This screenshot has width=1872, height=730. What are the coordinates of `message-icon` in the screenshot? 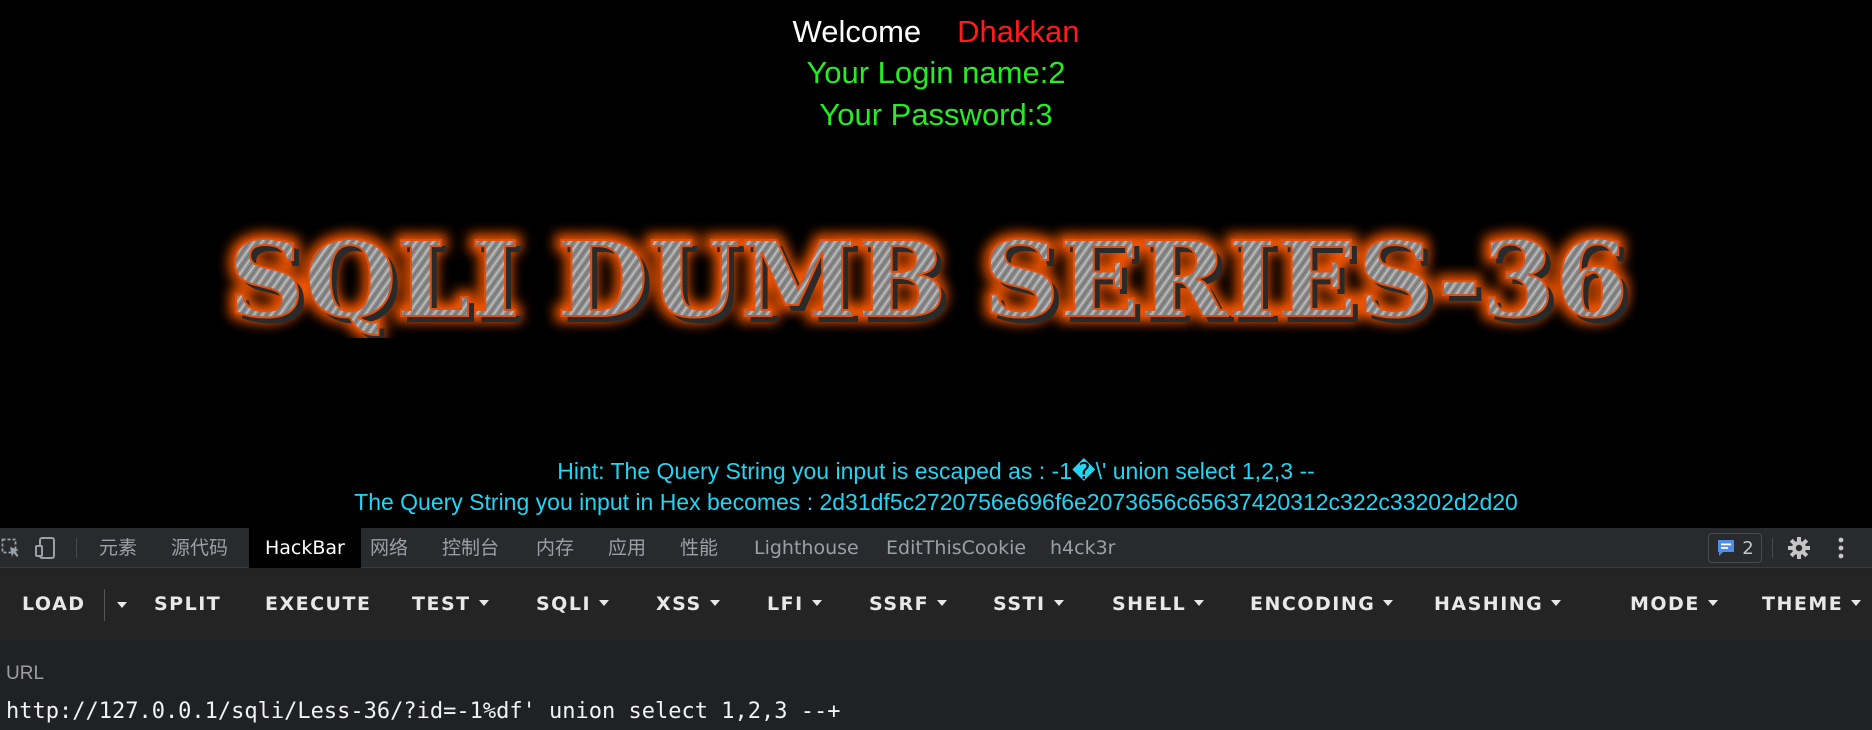 It's located at (1726, 548).